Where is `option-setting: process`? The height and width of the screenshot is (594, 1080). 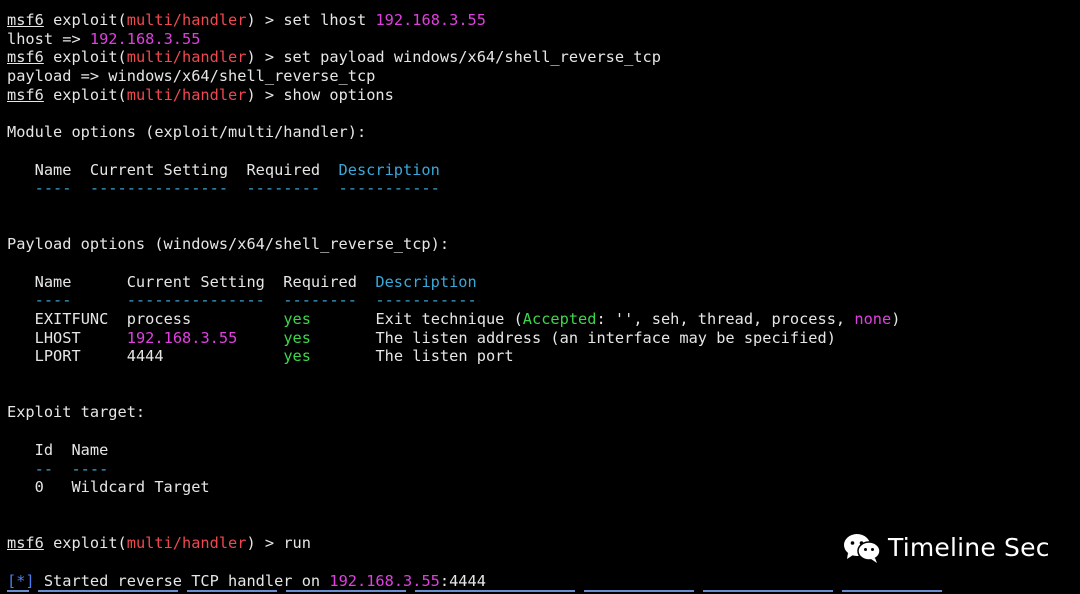 option-setting: process is located at coordinates (159, 319).